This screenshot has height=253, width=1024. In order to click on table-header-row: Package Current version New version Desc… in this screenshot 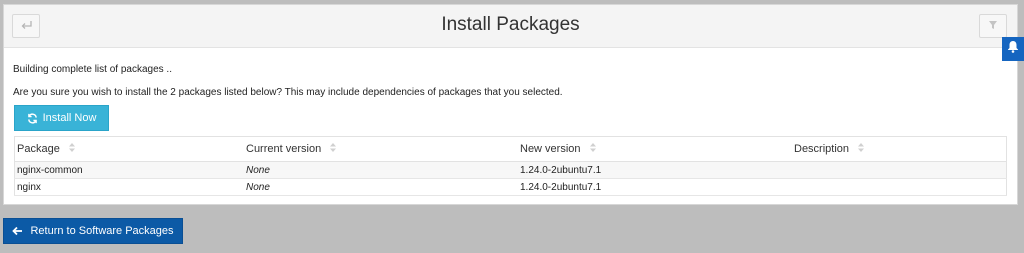, I will do `click(510, 149)`.